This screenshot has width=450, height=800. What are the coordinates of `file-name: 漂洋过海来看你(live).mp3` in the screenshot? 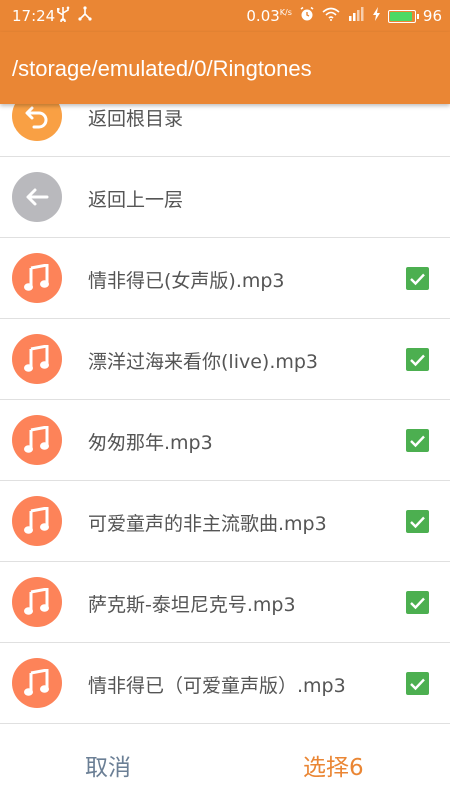 It's located at (203, 362).